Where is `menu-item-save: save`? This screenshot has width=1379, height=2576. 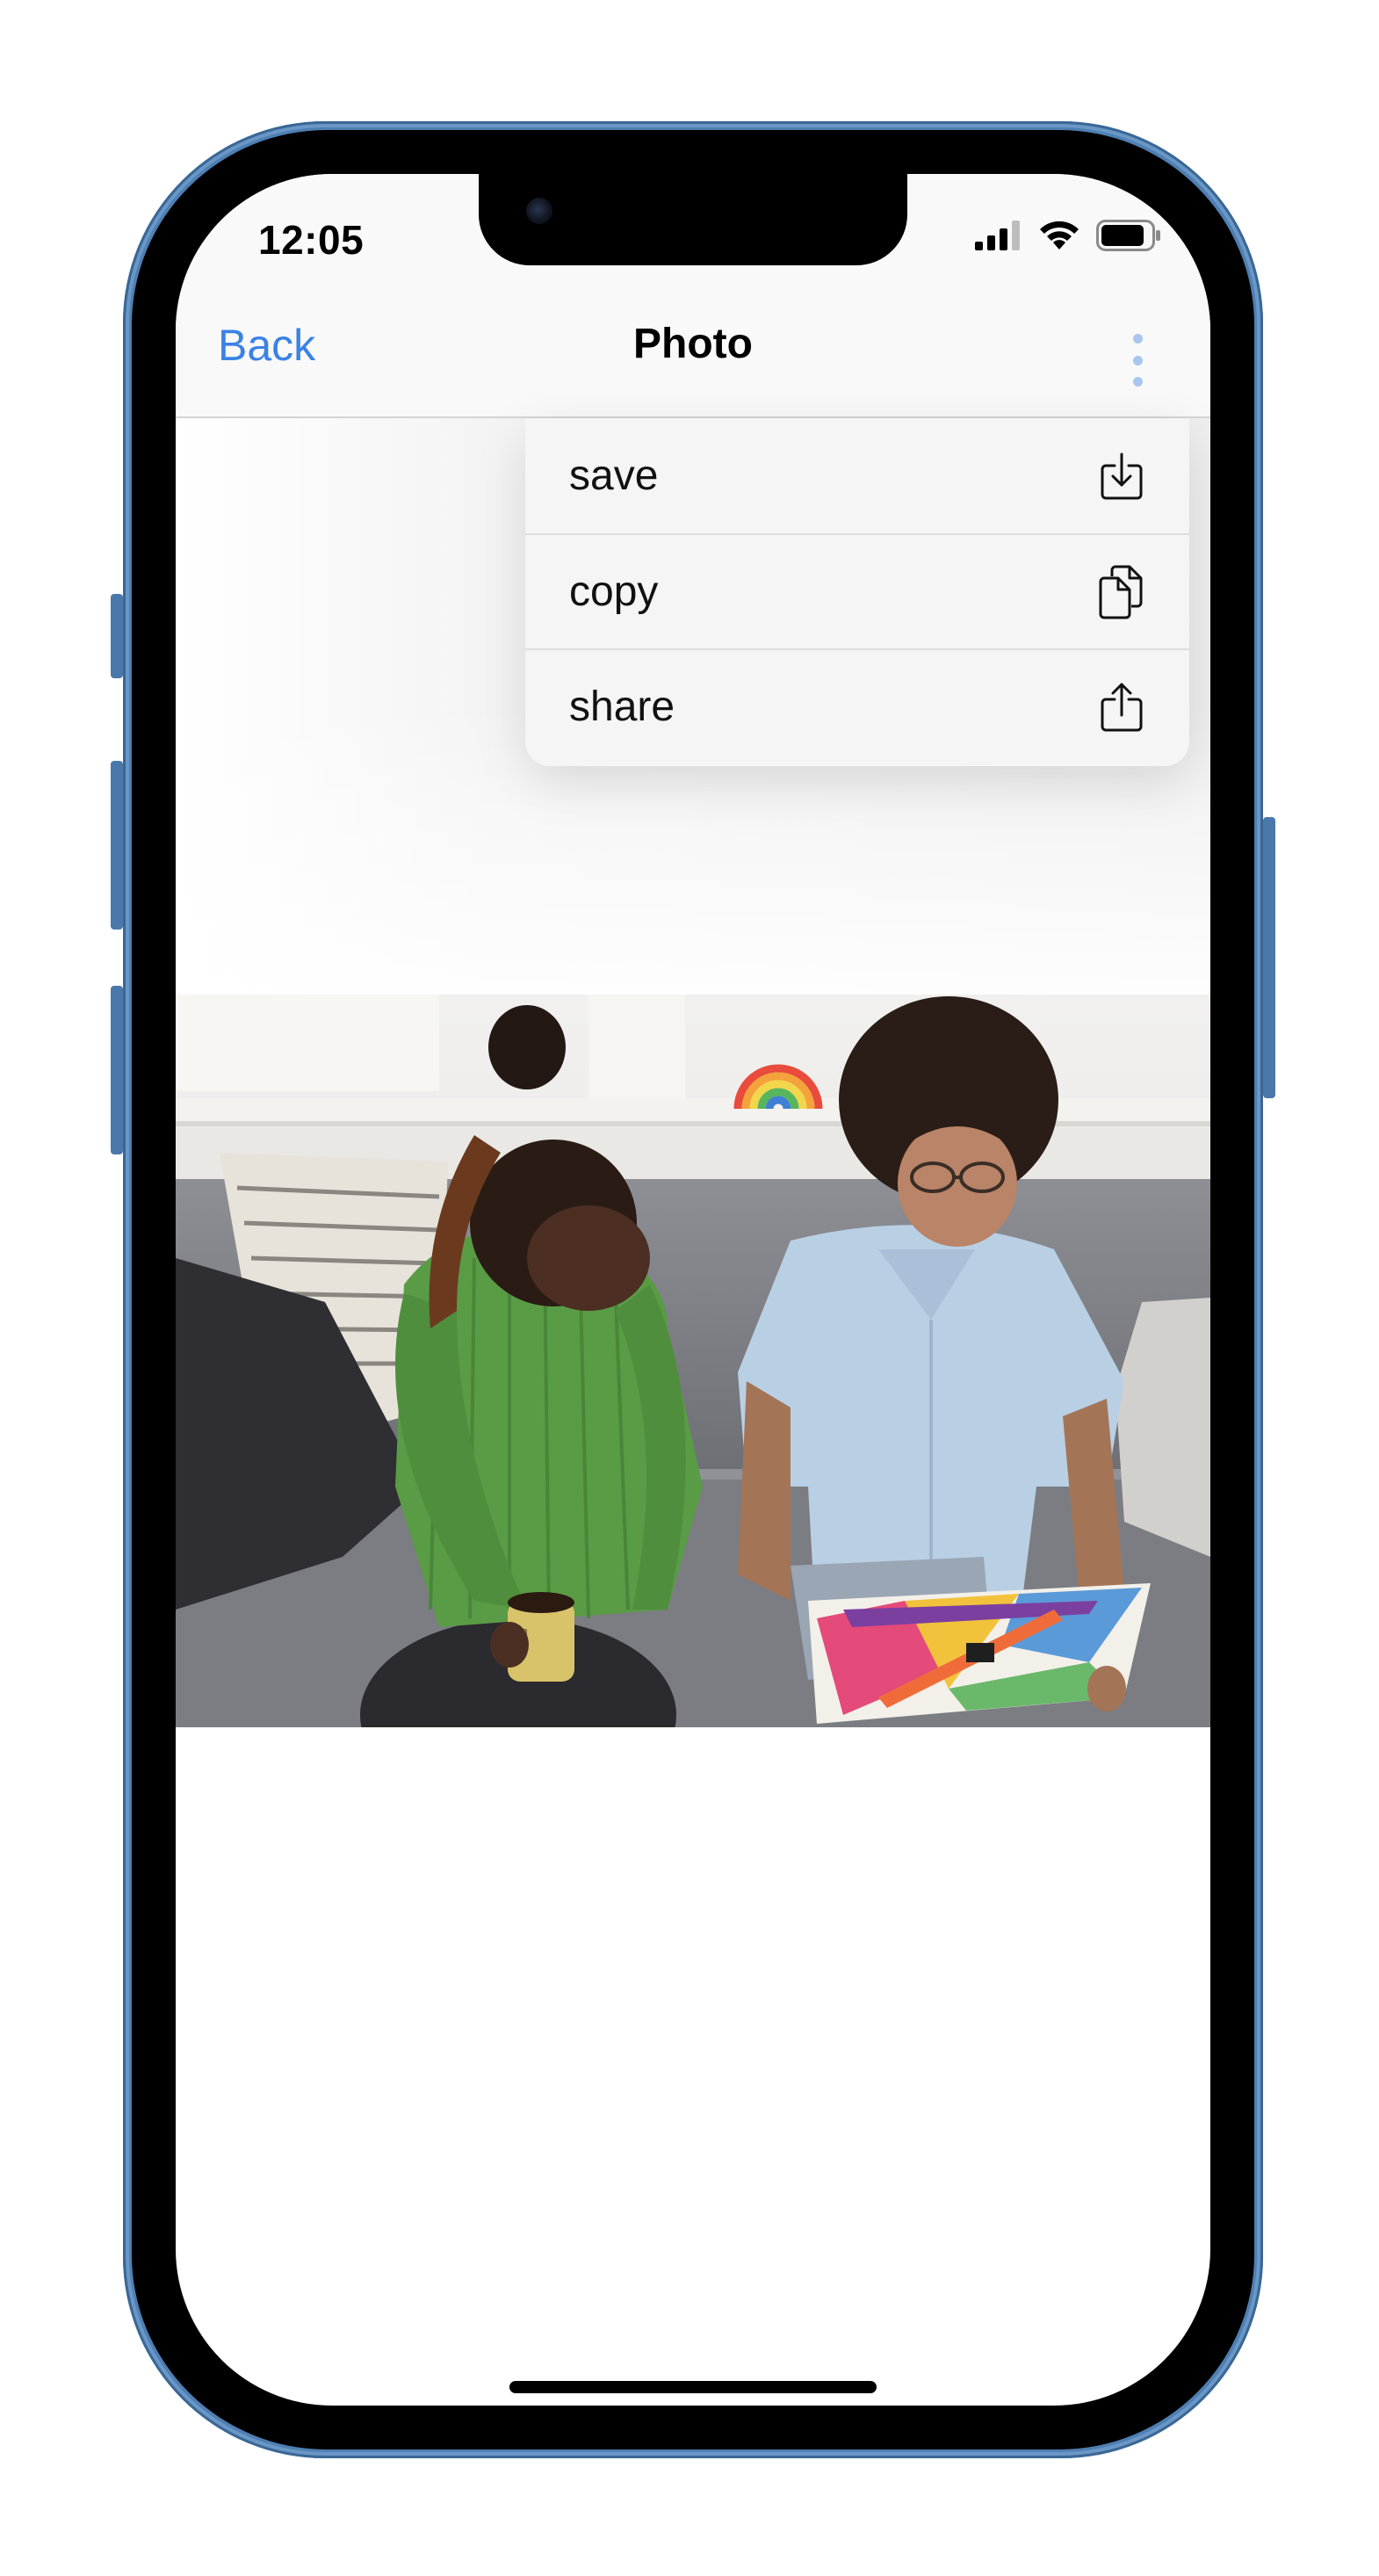 menu-item-save: save is located at coordinates (857, 475).